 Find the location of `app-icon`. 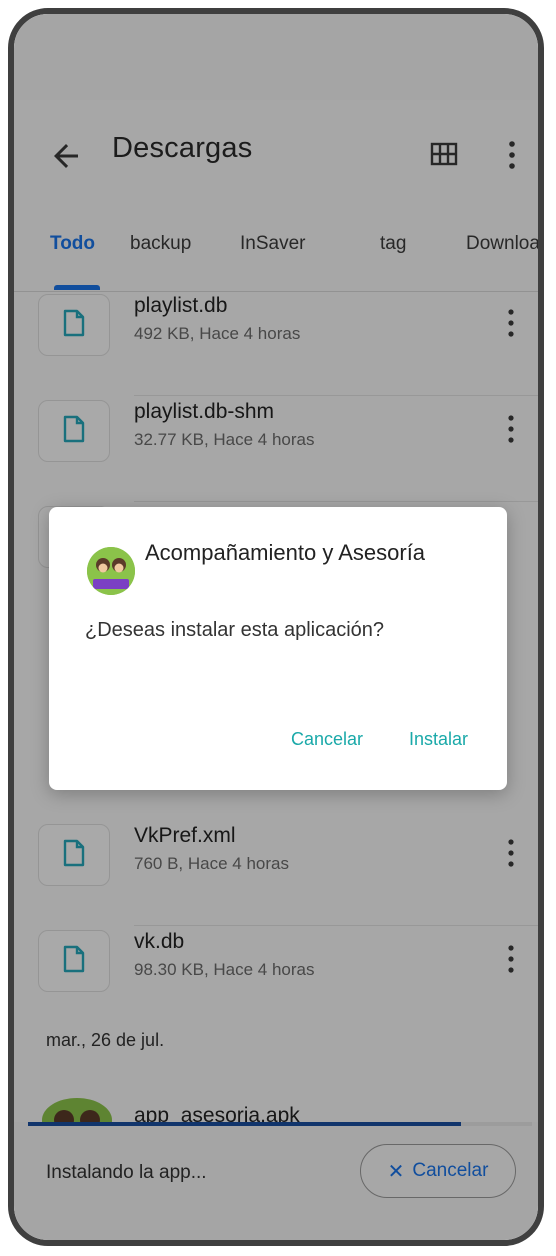

app-icon is located at coordinates (111, 571).